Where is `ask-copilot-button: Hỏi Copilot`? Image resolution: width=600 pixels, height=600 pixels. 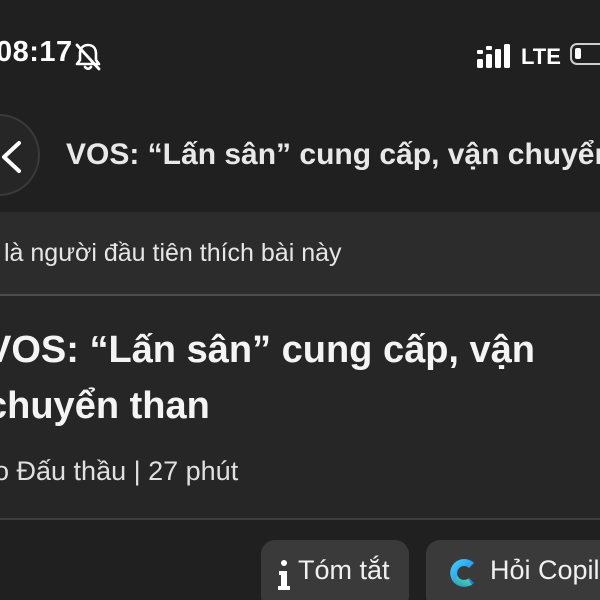 ask-copilot-button: Hỏi Copilot is located at coordinates (513, 570).